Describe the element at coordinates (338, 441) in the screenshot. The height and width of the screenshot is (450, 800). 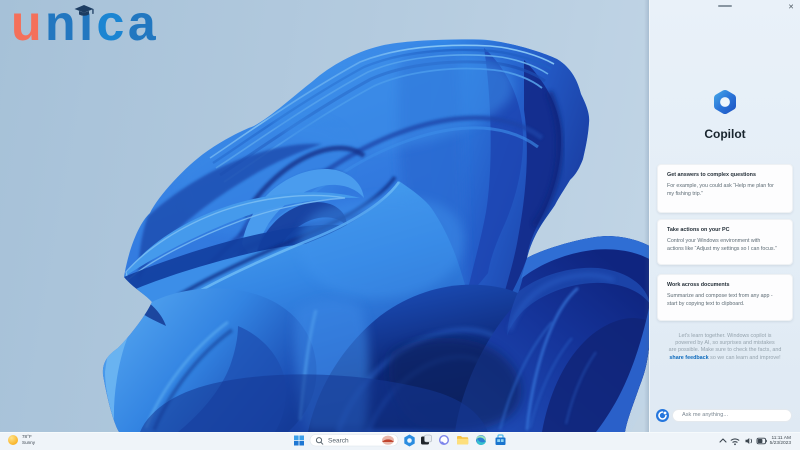
I see `svg-text: Search` at that location.